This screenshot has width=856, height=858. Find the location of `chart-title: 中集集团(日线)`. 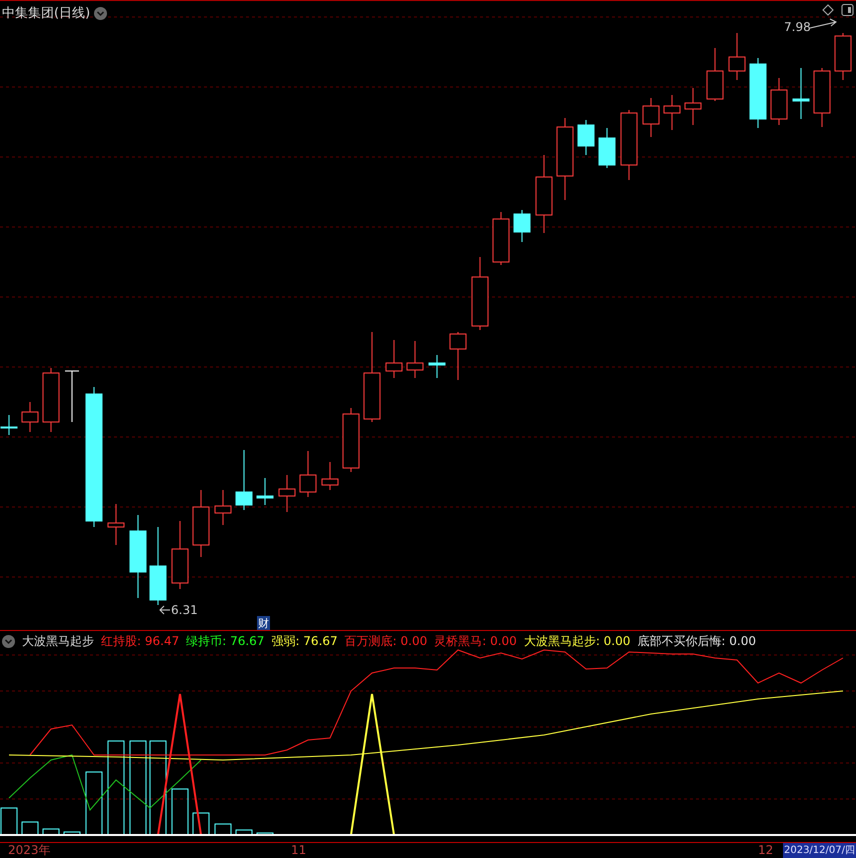

chart-title: 中集集团(日线) is located at coordinates (46, 13).